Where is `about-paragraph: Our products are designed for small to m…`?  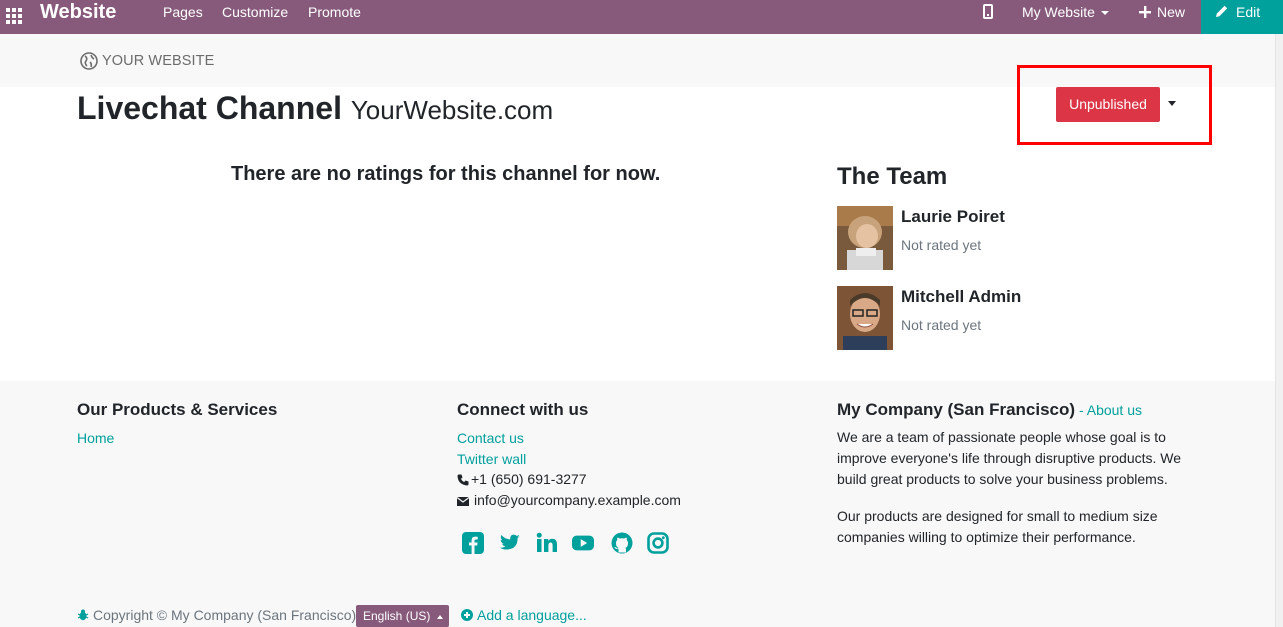
about-paragraph: Our products are designed for small to m… is located at coordinates (997, 526).